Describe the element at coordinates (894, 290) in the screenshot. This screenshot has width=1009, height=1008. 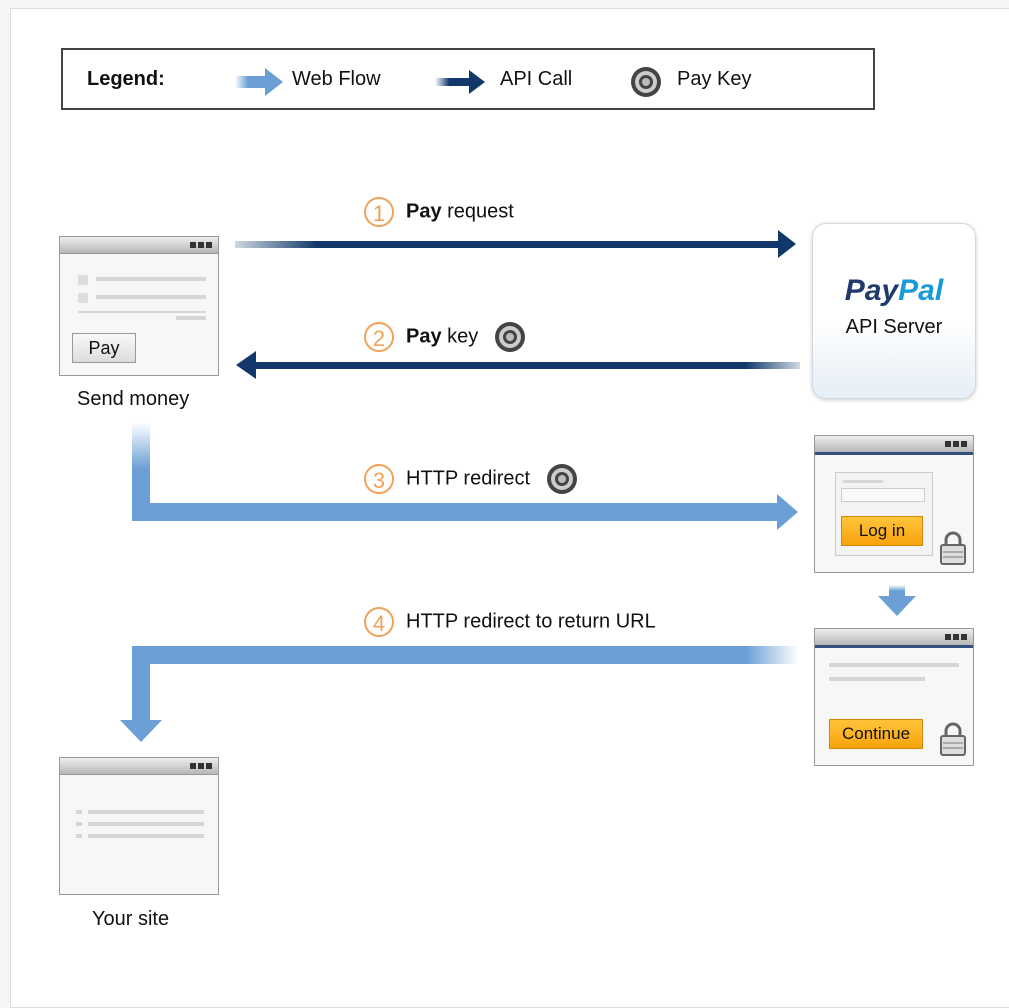
I see `paypal-logo: PayPal` at that location.